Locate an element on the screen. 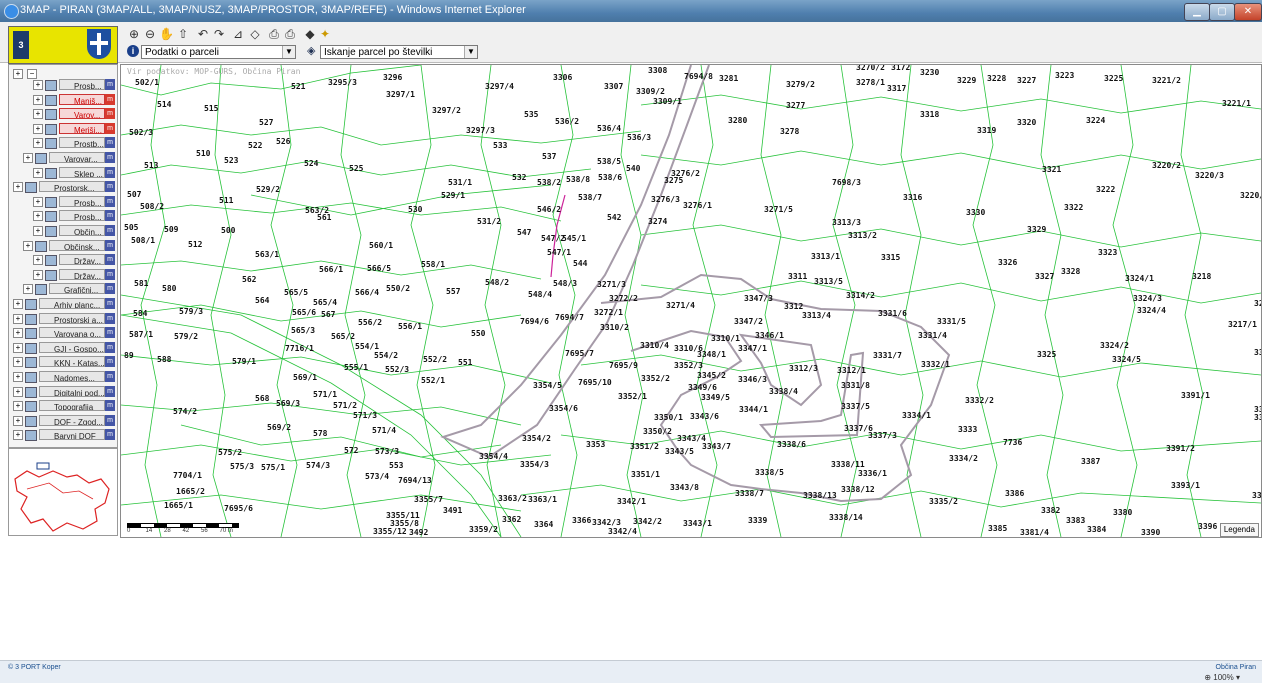 The image size is (1262, 683). parcel-number-label: 531/1 is located at coordinates (460, 182).